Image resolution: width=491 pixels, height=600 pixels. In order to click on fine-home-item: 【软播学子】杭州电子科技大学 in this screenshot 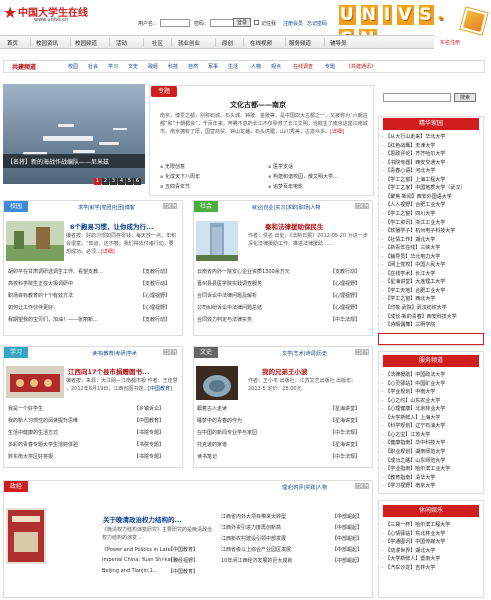, I will do `click(418, 230)`.